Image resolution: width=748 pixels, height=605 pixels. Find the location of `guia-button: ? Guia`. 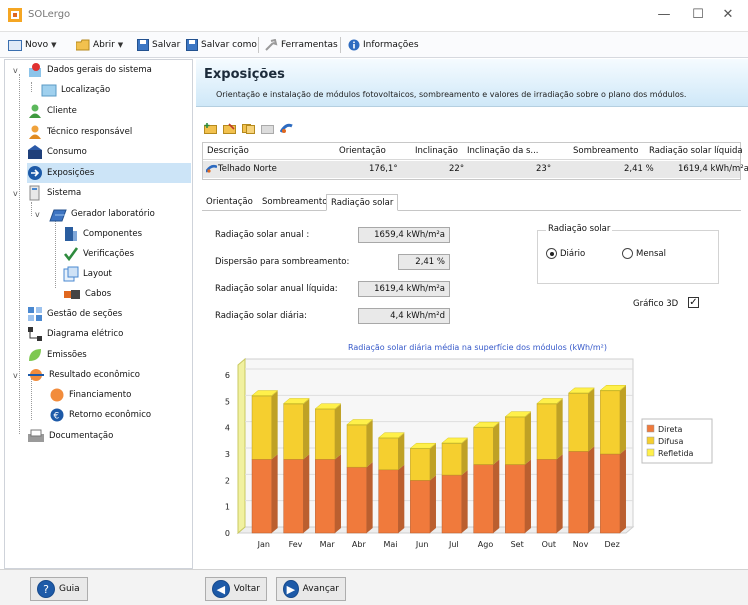

guia-button: ? Guia is located at coordinates (59, 589).